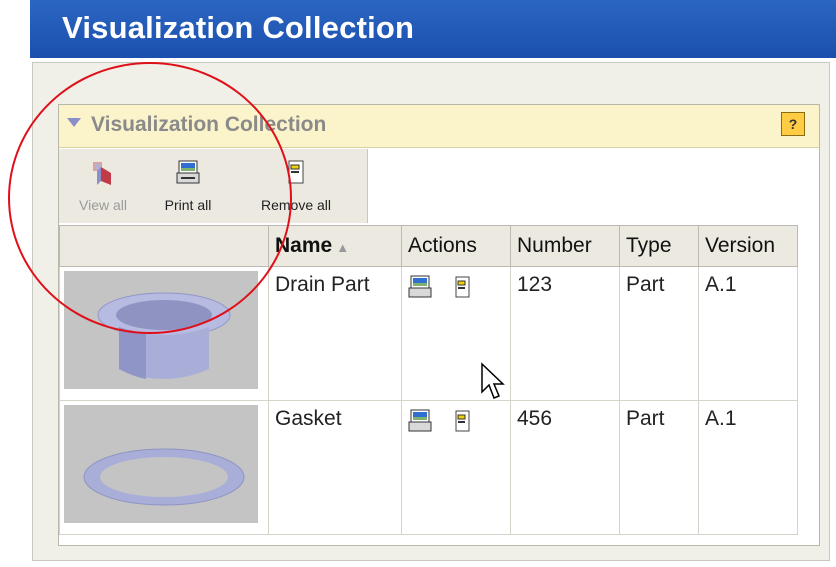 The width and height of the screenshot is (836, 567). I want to click on help-button: ?, so click(793, 124).